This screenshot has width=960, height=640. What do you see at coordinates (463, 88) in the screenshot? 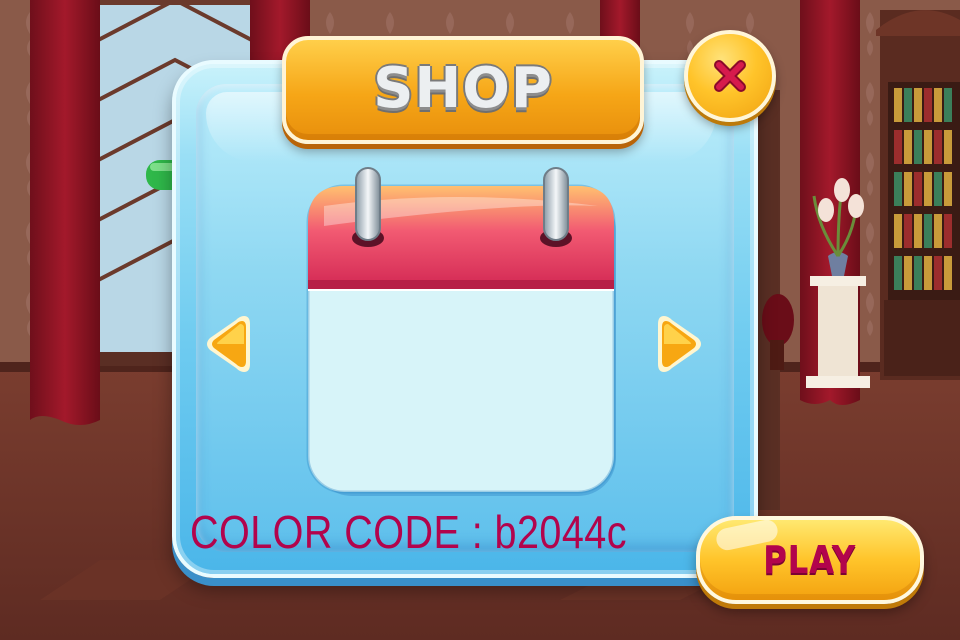
I see `shop-title: SHOP` at bounding box center [463, 88].